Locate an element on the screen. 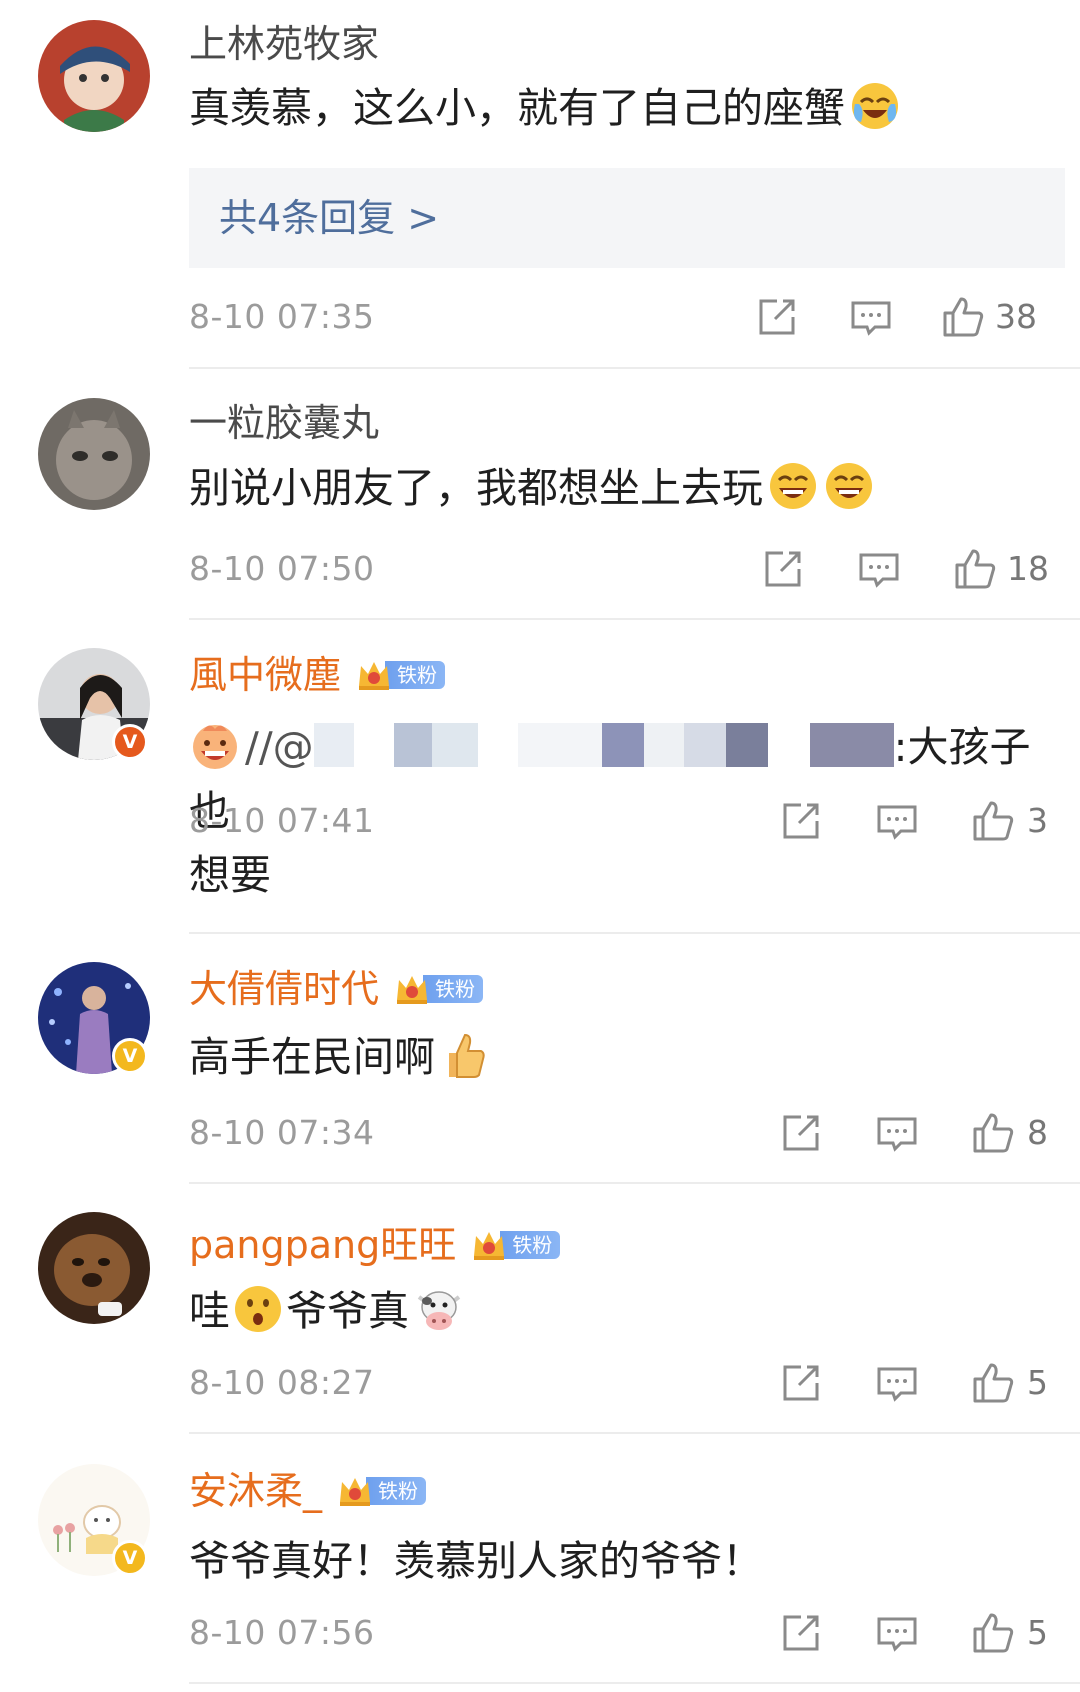 The width and height of the screenshot is (1080, 1692). username: 大倩倩时代 铁粉 is located at coordinates (336, 989).